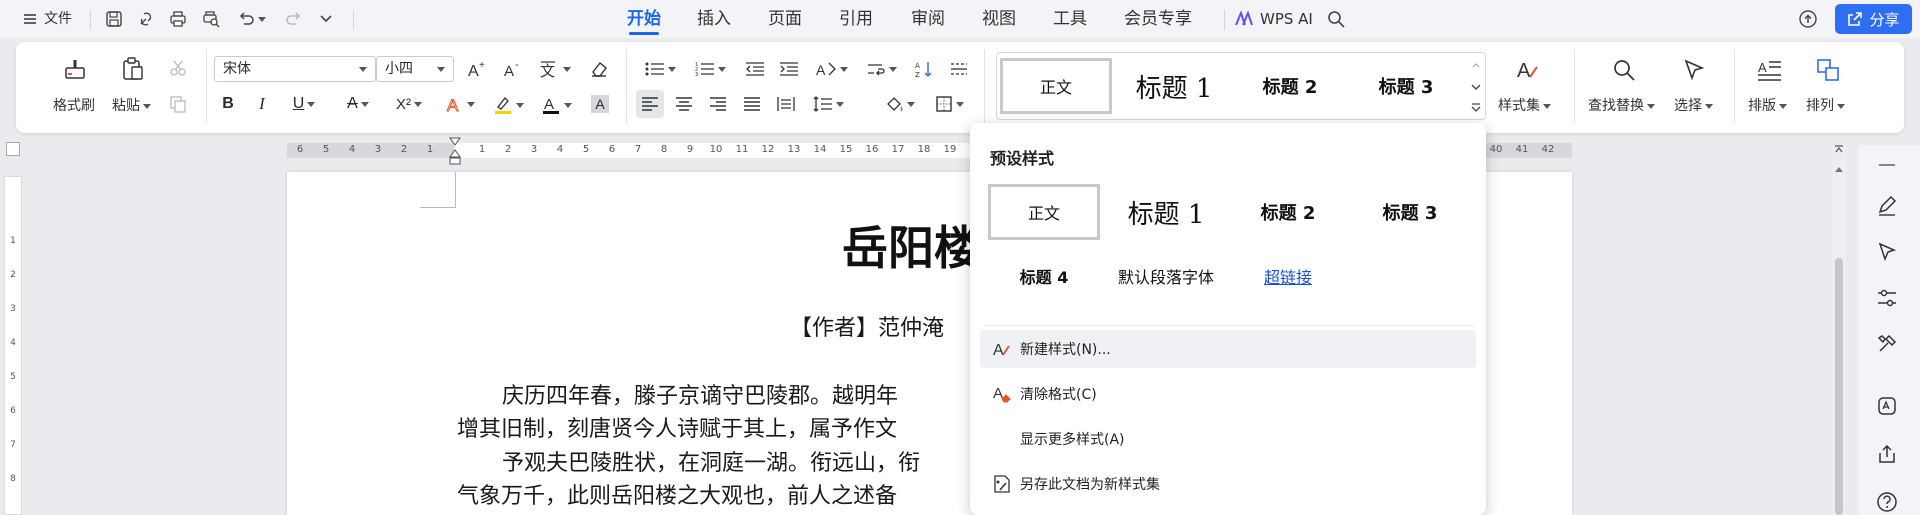 The height and width of the screenshot is (515, 1920). What do you see at coordinates (1228, 439) in the screenshot?
I see `show-more-styles-menu-item: 显示更多样式(A)` at bounding box center [1228, 439].